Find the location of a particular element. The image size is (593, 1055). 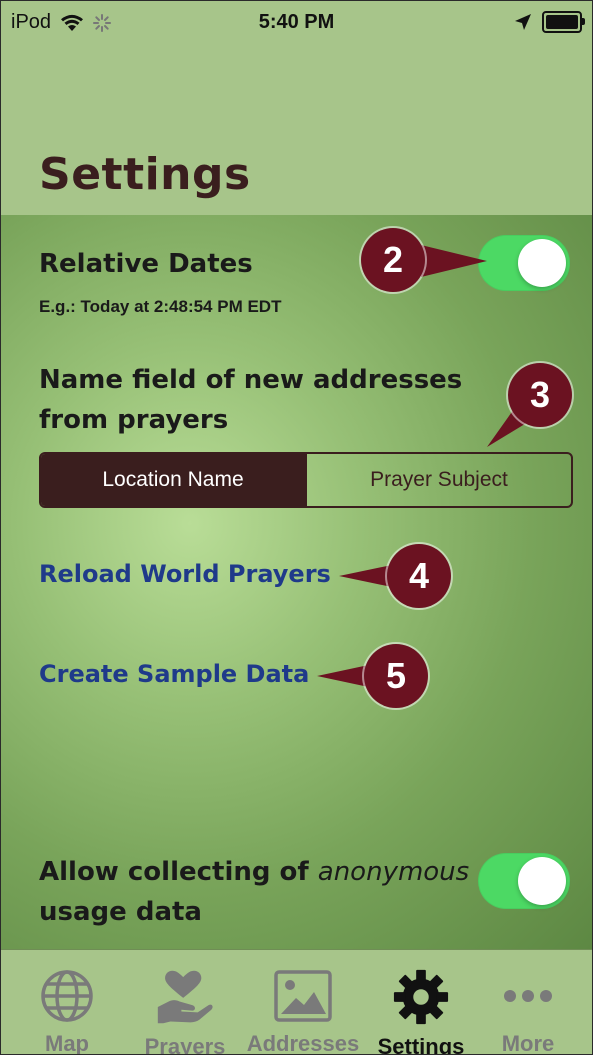

anonymous-usage-toggle is located at coordinates (524, 881).